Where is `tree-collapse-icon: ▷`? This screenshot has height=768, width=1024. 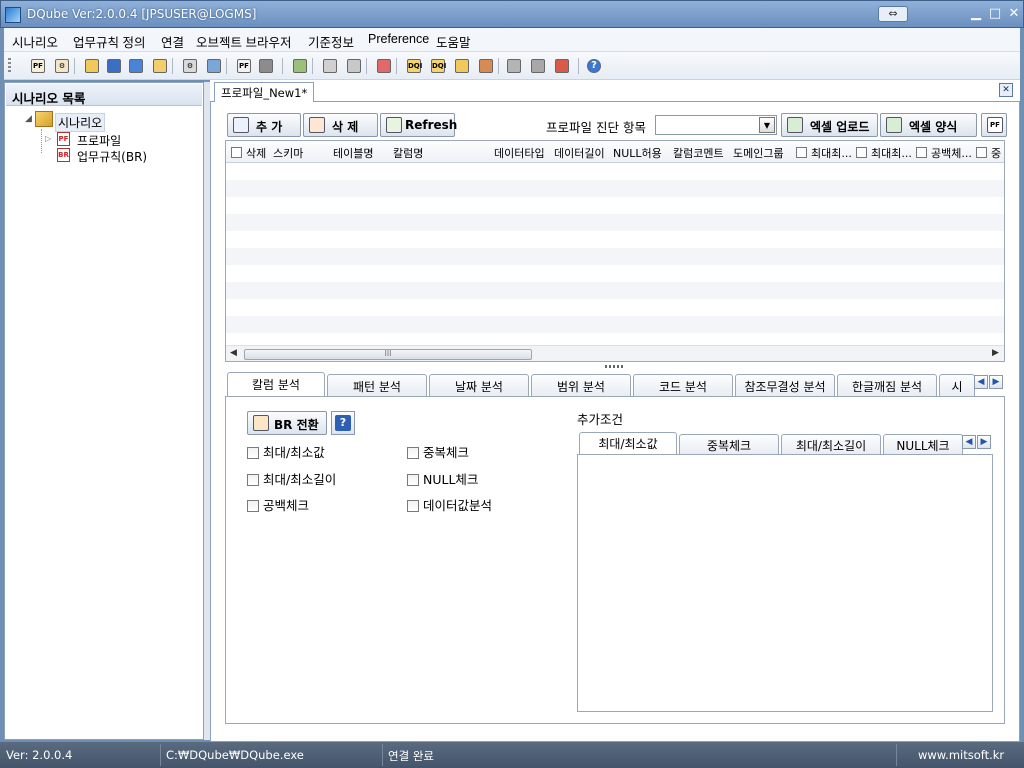 tree-collapse-icon: ▷ is located at coordinates (48, 138).